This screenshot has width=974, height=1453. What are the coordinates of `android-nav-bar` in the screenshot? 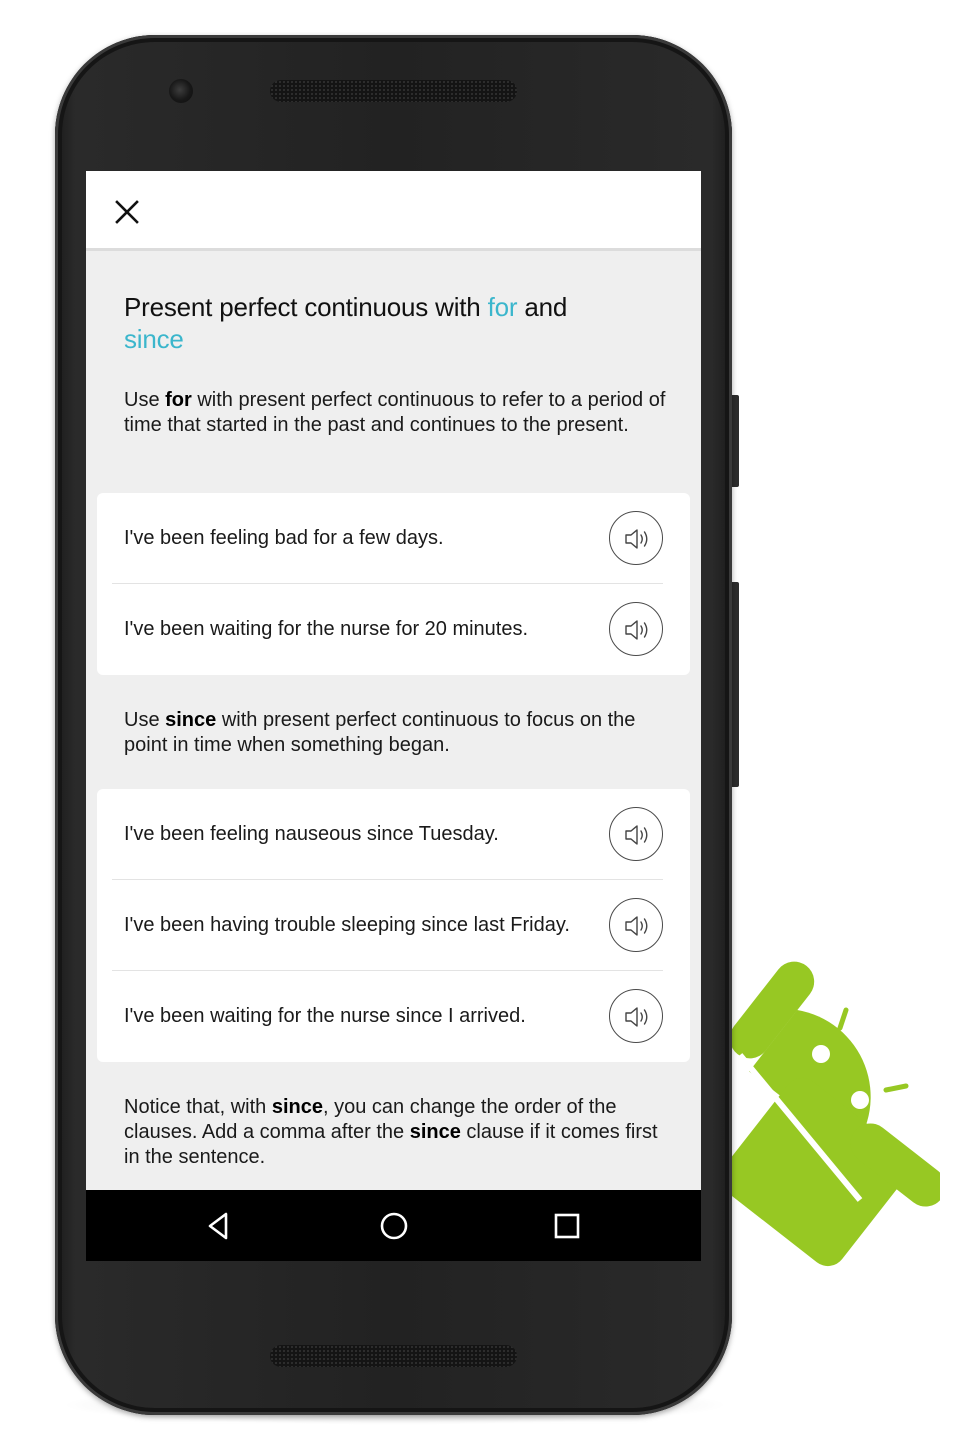 It's located at (393, 1225).